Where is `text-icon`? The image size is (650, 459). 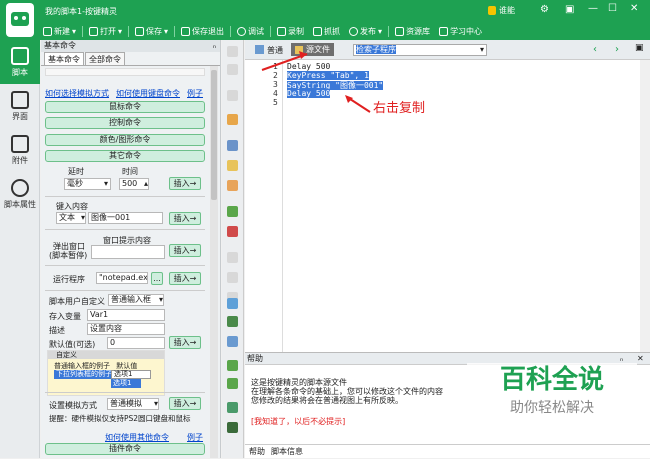
text-icon is located at coordinates (232, 231).